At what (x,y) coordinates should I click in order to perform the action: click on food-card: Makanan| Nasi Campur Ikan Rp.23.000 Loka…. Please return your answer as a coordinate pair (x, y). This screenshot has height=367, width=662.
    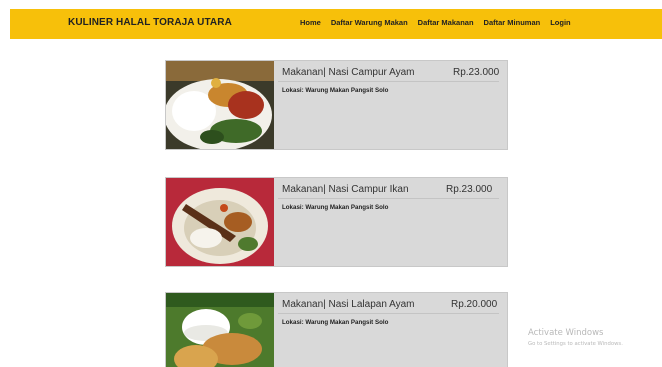
    Looking at the image, I should click on (336, 222).